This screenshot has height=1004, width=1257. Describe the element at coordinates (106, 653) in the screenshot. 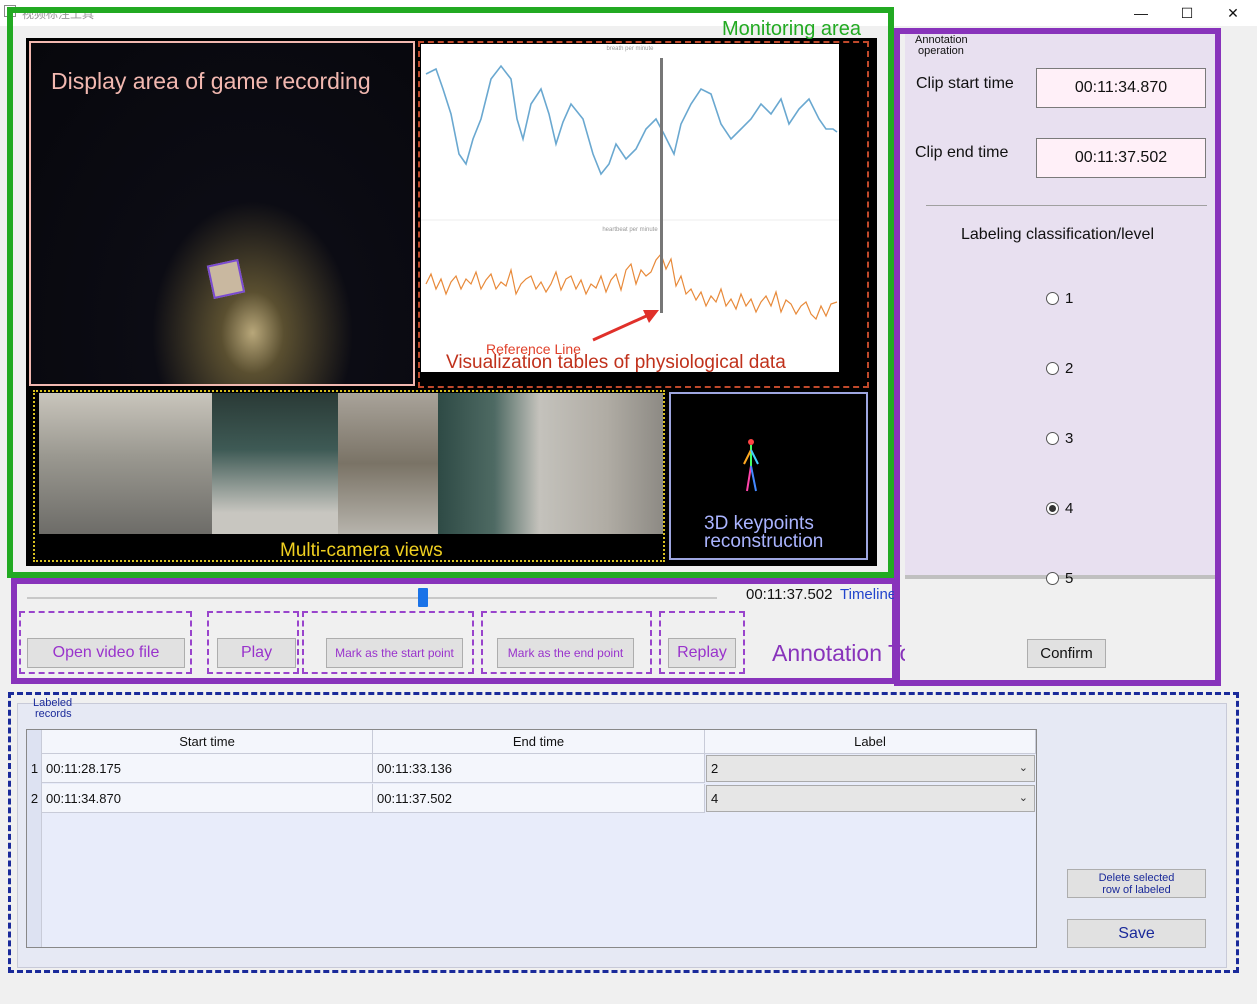

I see `open-video-button: Open video file` at that location.